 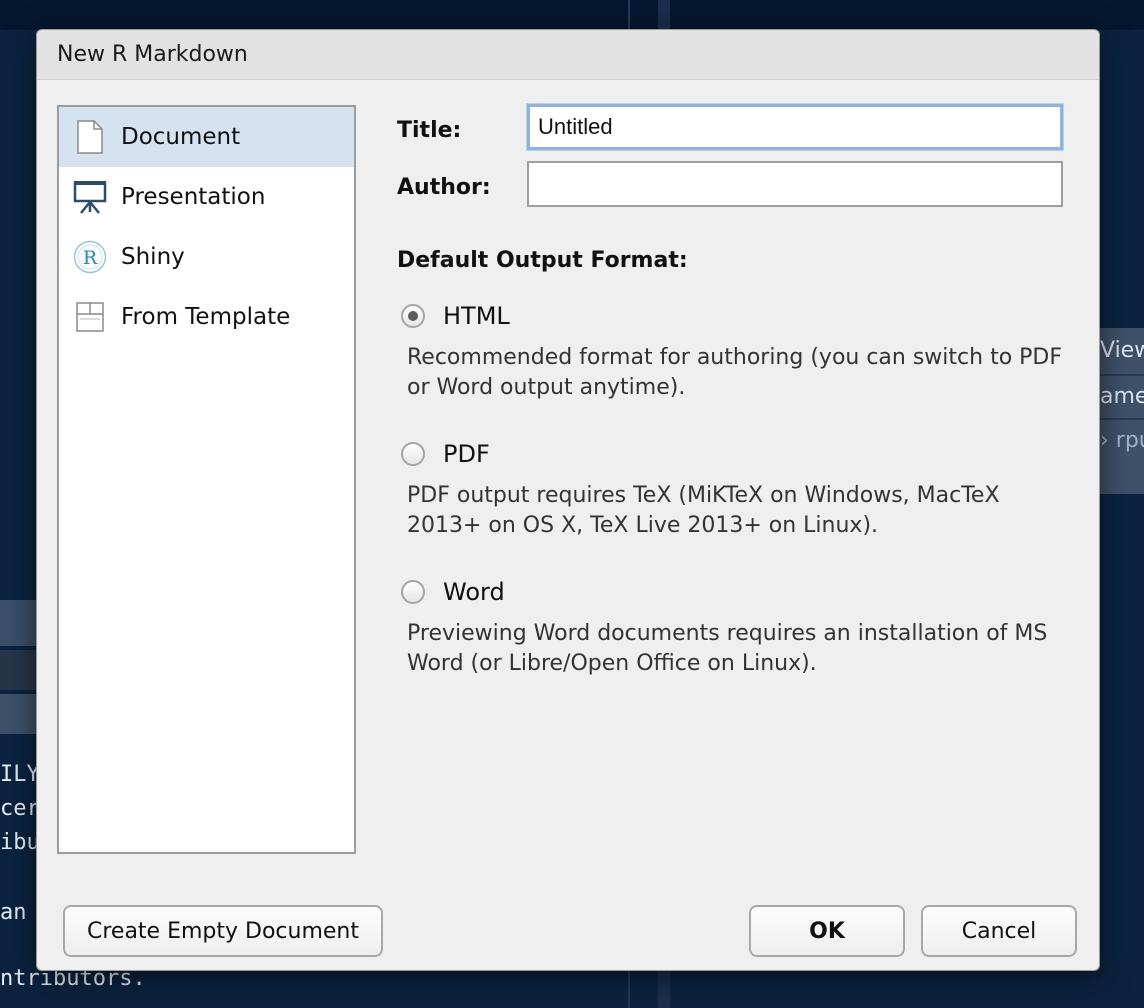 I want to click on ide-top-strip, so click(x=572, y=15).